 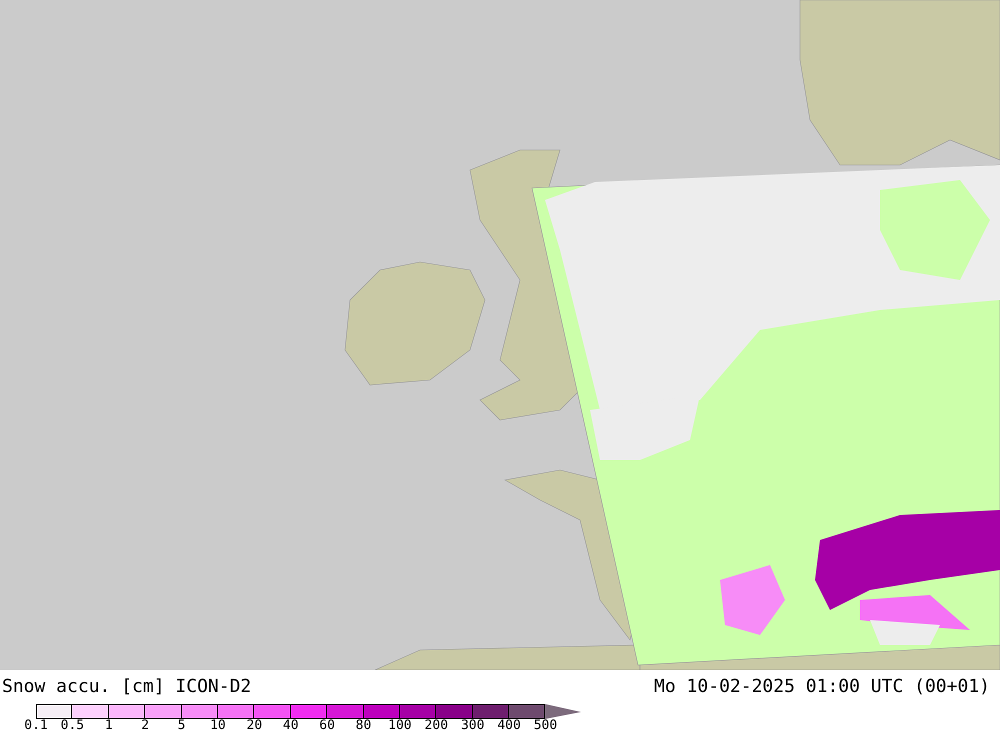 What do you see at coordinates (400, 726) in the screenshot?
I see `legend-tick-label: 100` at bounding box center [400, 726].